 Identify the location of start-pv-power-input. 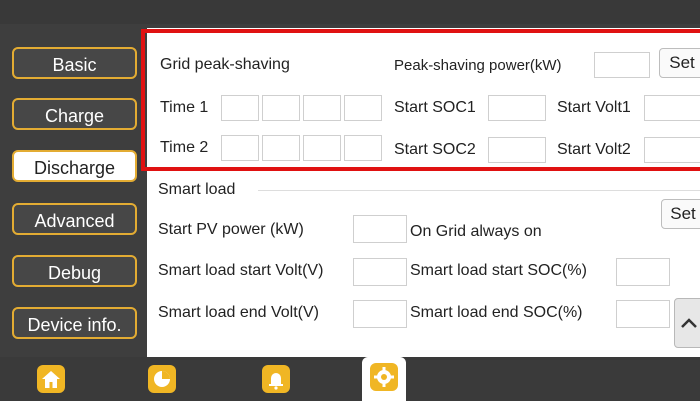
(380, 229).